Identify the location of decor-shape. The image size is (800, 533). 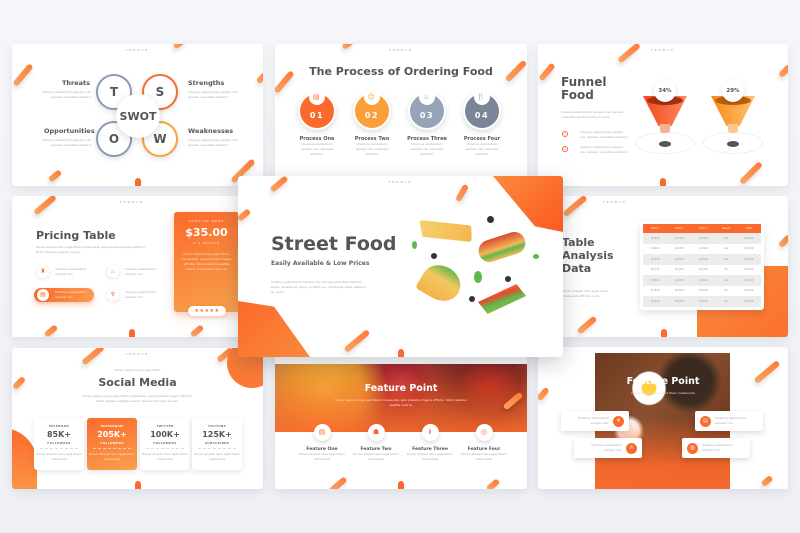
(528, 204).